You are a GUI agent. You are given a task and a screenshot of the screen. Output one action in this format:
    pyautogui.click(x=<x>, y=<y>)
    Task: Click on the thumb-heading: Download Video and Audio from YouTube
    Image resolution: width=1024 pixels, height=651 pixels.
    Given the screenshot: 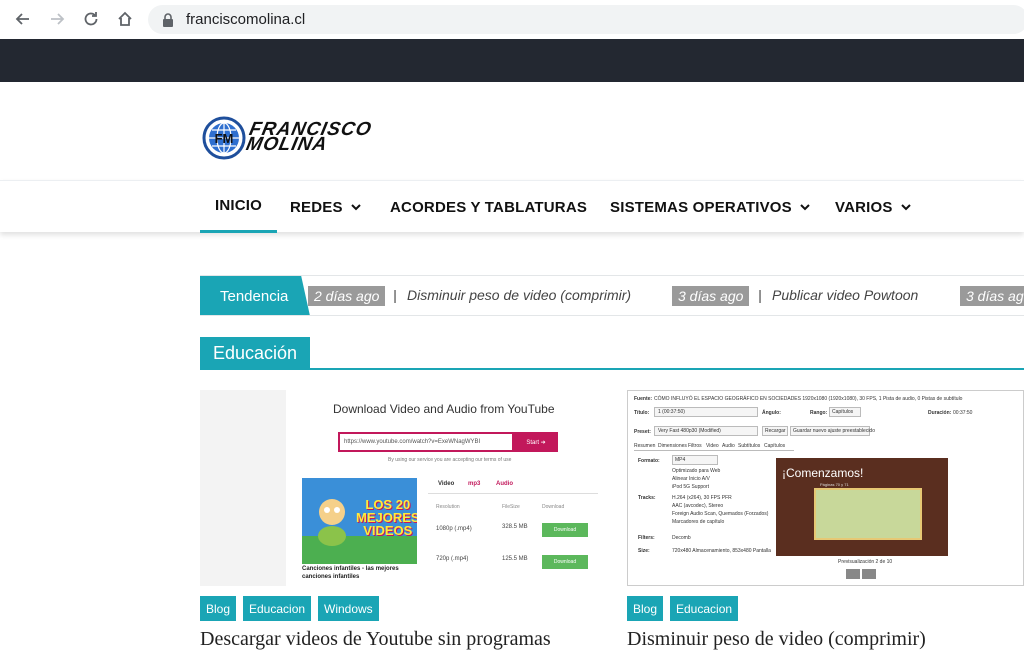 What is the action you would take?
    pyautogui.click(x=444, y=409)
    